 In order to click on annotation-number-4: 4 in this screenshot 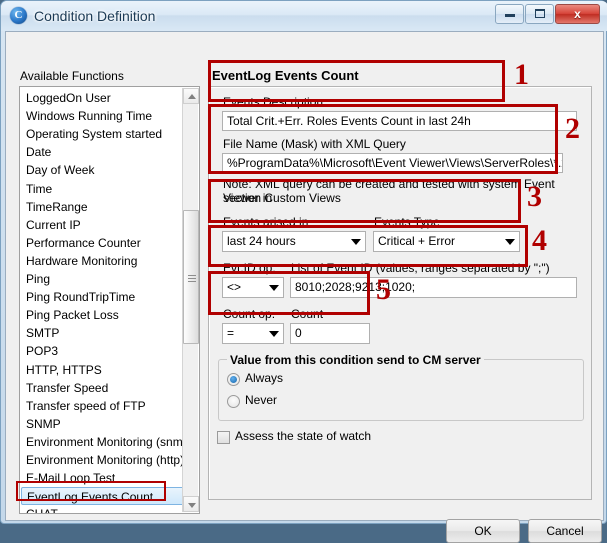, I will do `click(539, 240)`.